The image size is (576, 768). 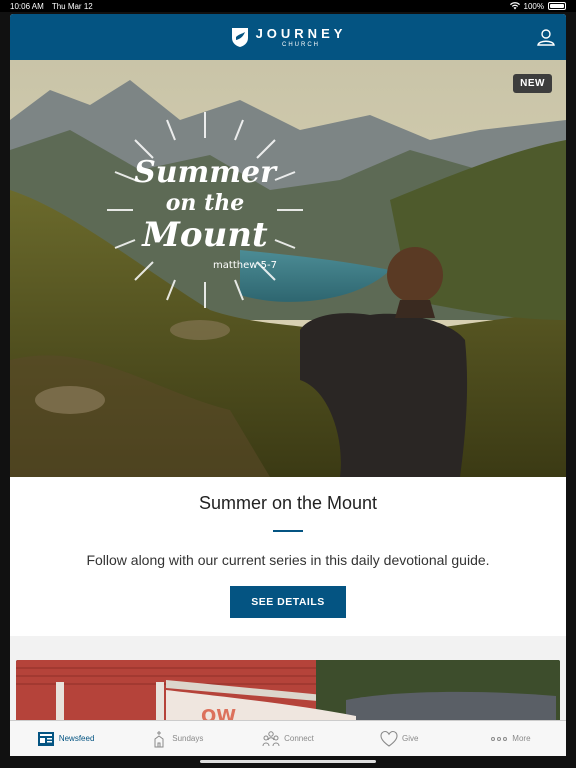 I want to click on heart-icon, so click(x=389, y=738).